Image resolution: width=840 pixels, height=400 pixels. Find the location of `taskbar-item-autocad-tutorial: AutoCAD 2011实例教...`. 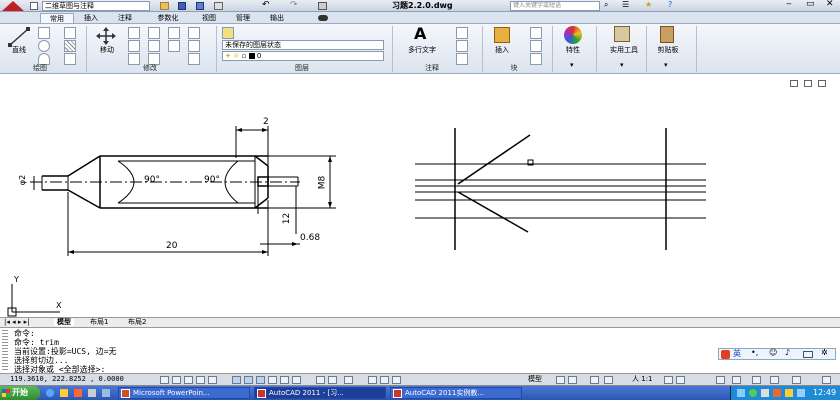

taskbar-item-autocad-tutorial: AutoCAD 2011实例教... is located at coordinates (456, 393).